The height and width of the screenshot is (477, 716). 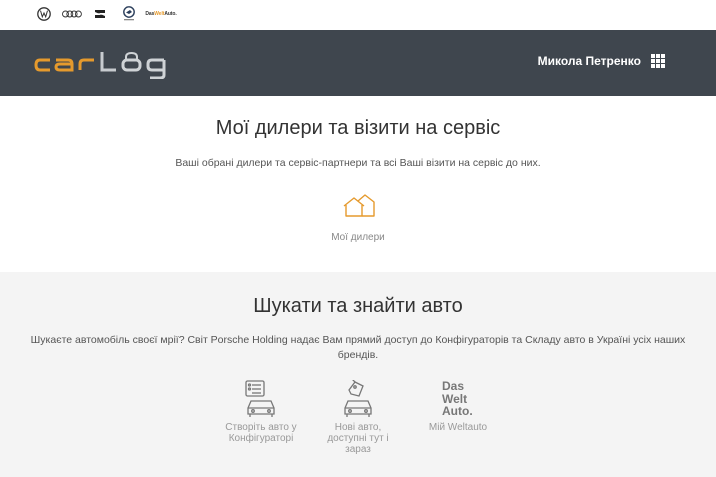 I want to click on new-car-tag-icon, so click(x=358, y=398).